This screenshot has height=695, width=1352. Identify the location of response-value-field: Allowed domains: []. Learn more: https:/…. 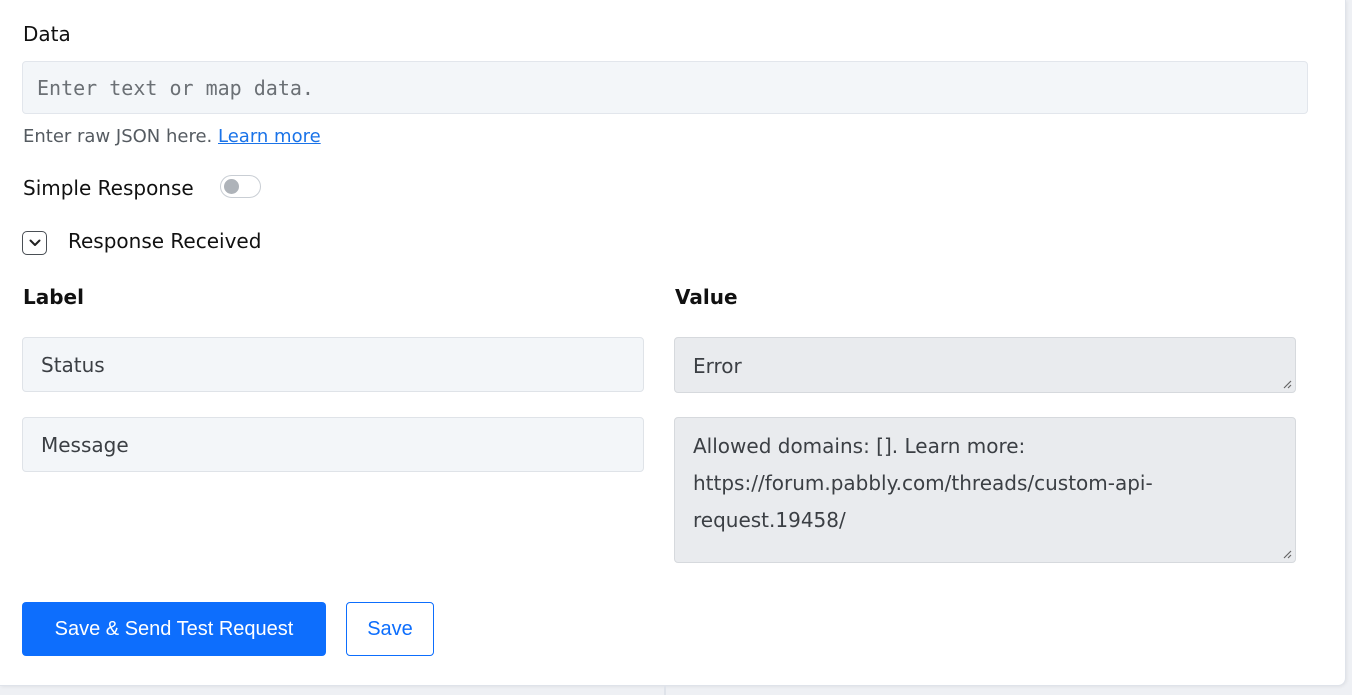
(985, 490).